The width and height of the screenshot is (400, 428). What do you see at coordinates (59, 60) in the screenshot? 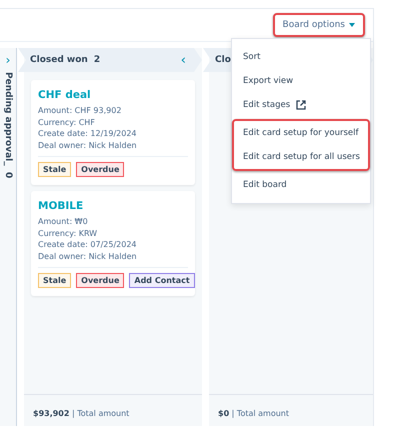
I see `column-title: Closed won` at bounding box center [59, 60].